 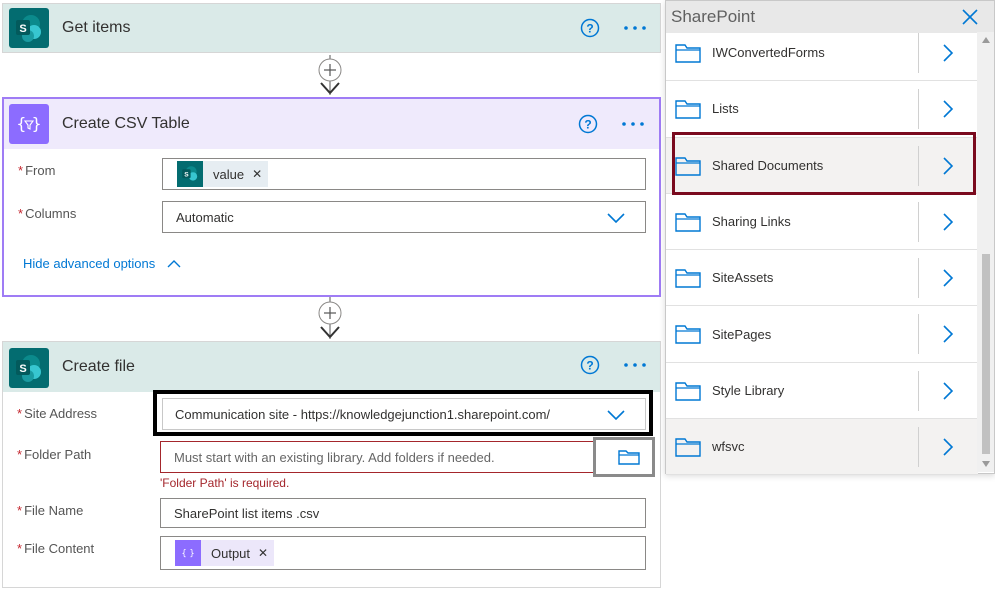 What do you see at coordinates (830, 17) in the screenshot?
I see `picker-header: SharePoint` at bounding box center [830, 17].